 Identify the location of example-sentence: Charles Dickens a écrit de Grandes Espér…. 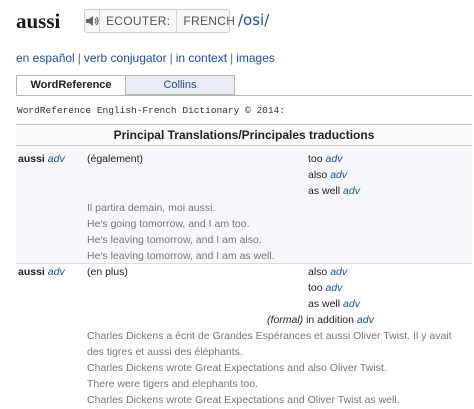
(269, 336).